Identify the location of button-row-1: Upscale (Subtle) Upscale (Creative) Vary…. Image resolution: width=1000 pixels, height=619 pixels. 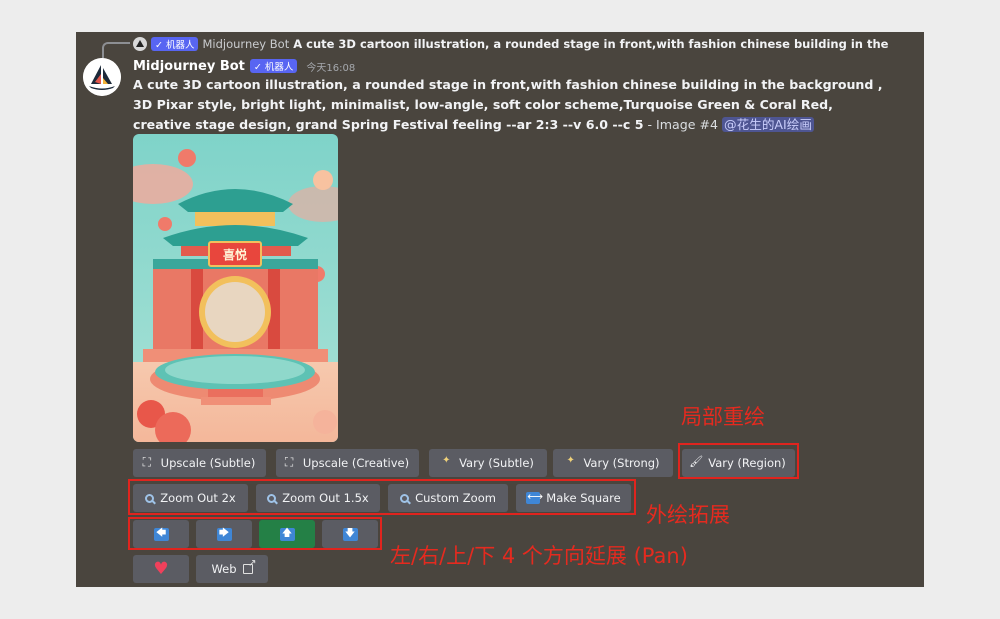
(500, 463).